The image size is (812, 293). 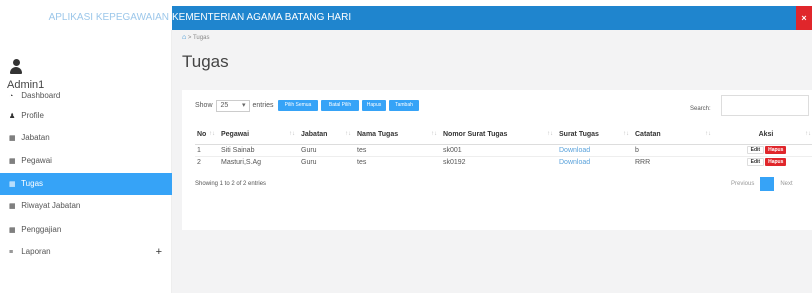 I want to click on search-label: Search:, so click(x=700, y=109).